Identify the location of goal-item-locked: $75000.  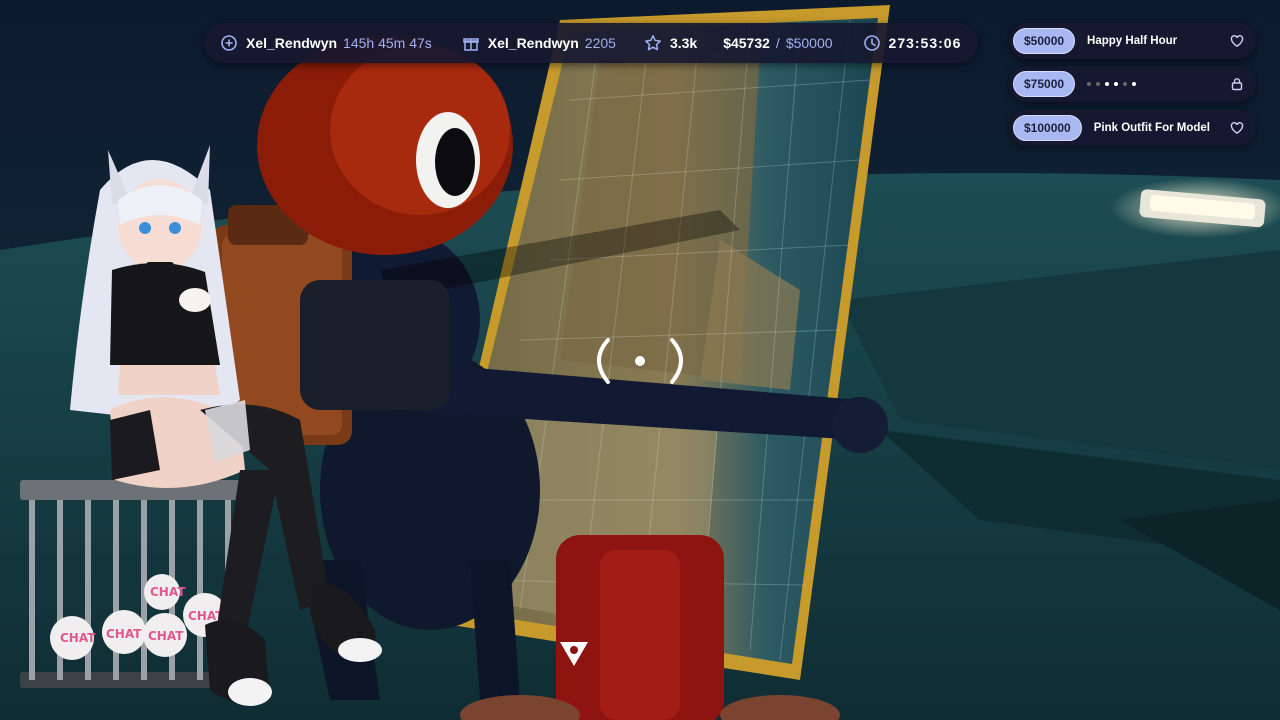
(1132, 84).